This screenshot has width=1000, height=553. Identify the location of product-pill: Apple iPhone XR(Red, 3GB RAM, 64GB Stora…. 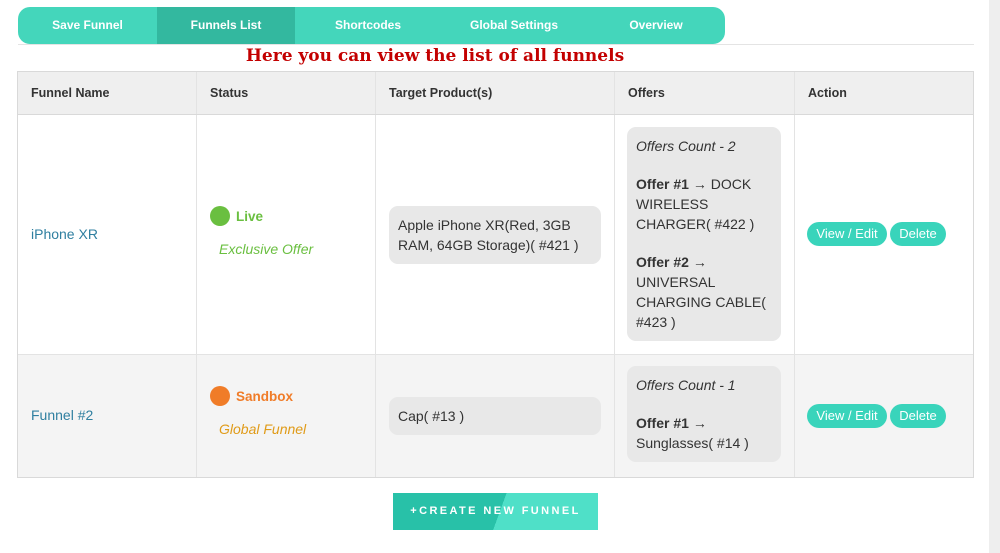
(495, 235).